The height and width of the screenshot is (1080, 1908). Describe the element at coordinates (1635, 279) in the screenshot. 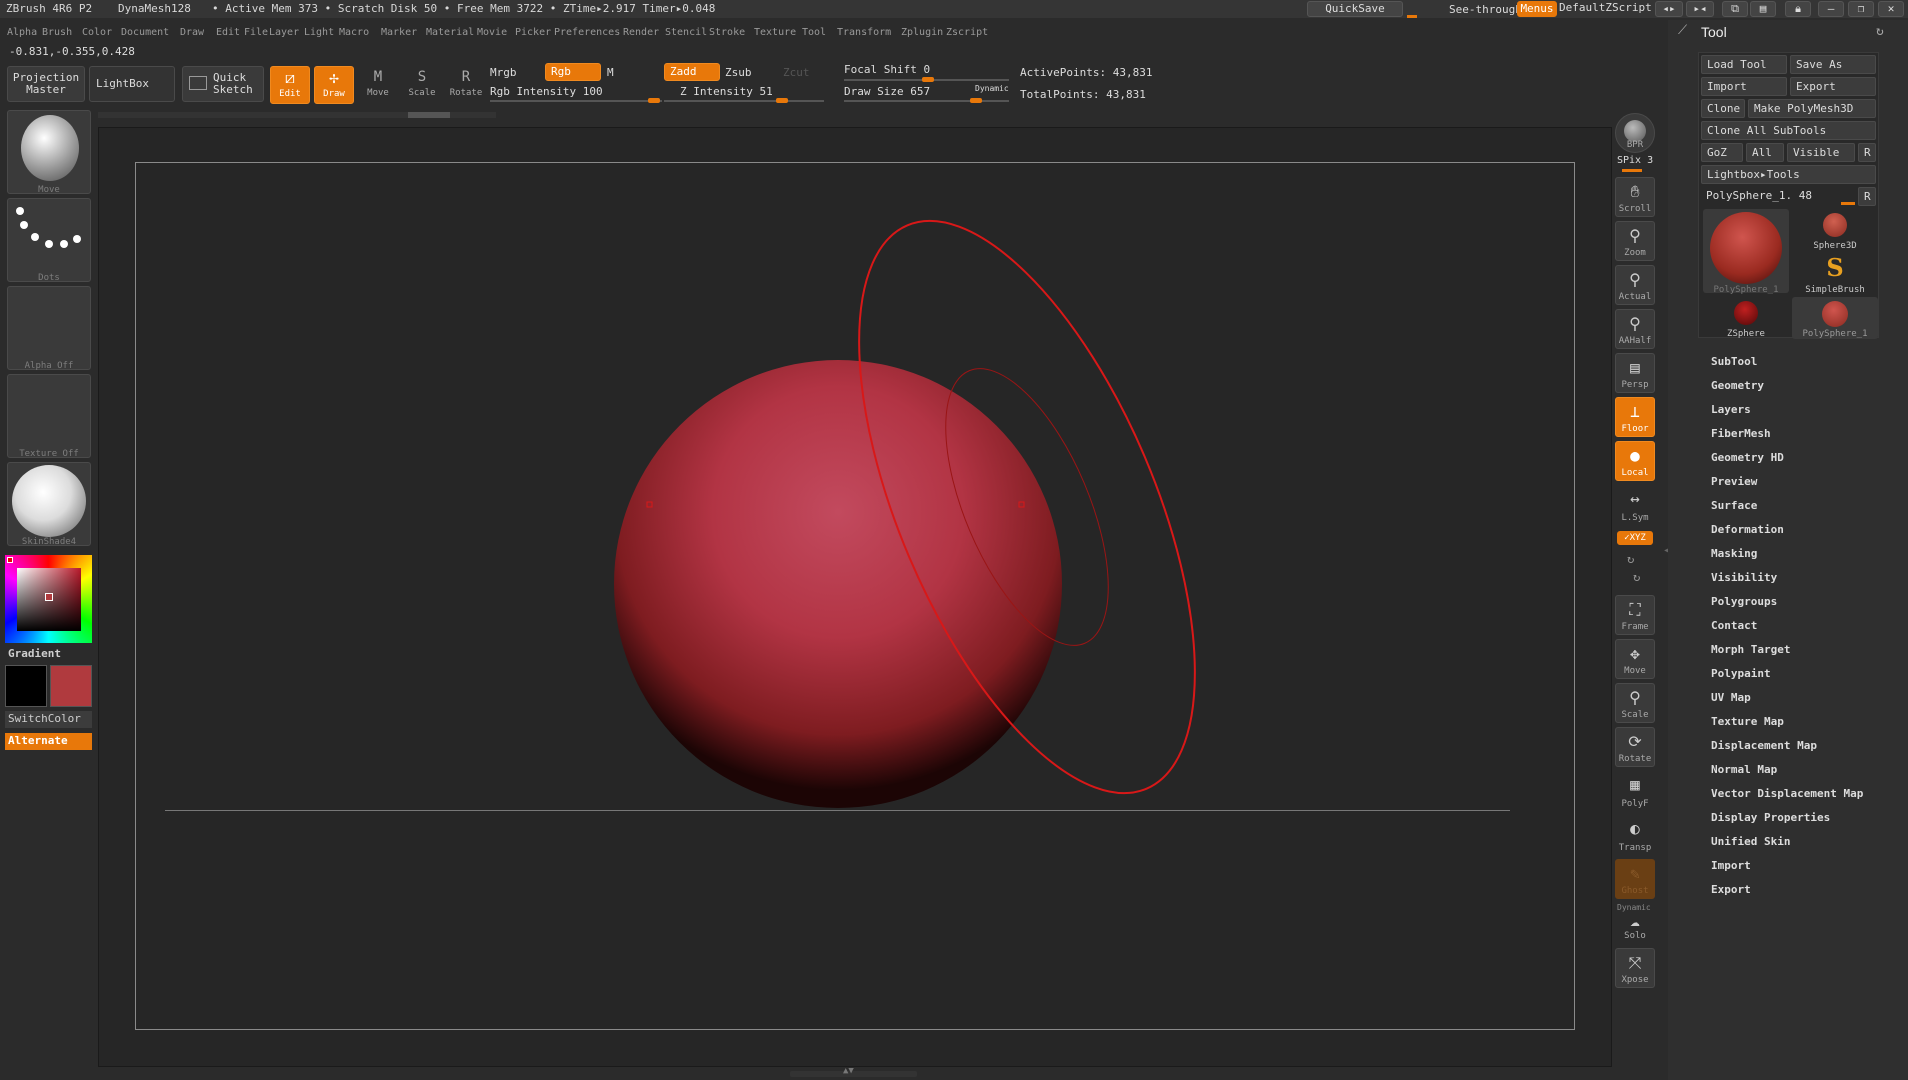

I see `actual-size-icon: ⚲` at that location.